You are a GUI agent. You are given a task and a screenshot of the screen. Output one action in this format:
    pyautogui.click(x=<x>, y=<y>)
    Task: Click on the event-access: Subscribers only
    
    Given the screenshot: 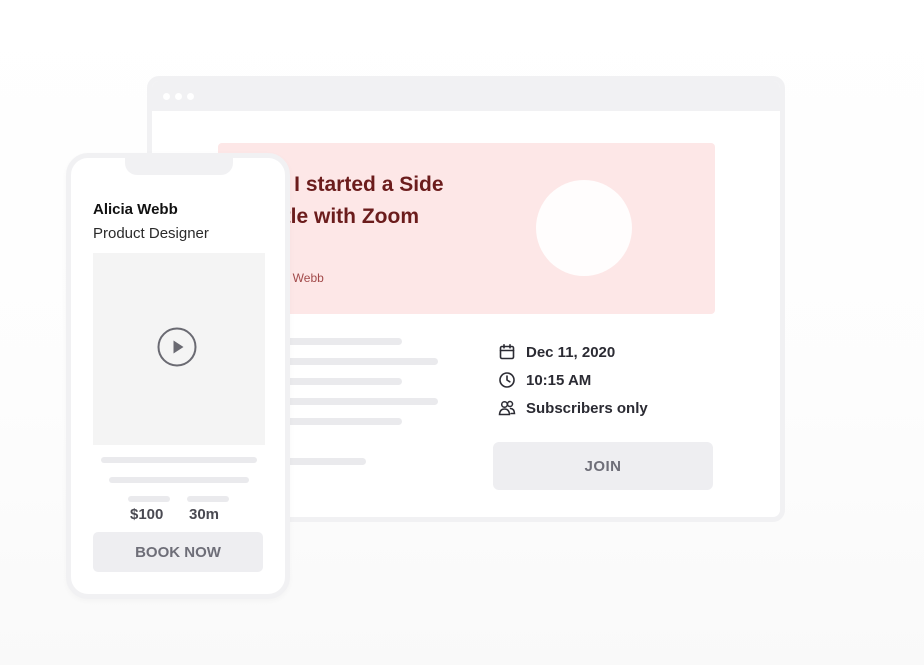 What is the action you would take?
    pyautogui.click(x=587, y=408)
    